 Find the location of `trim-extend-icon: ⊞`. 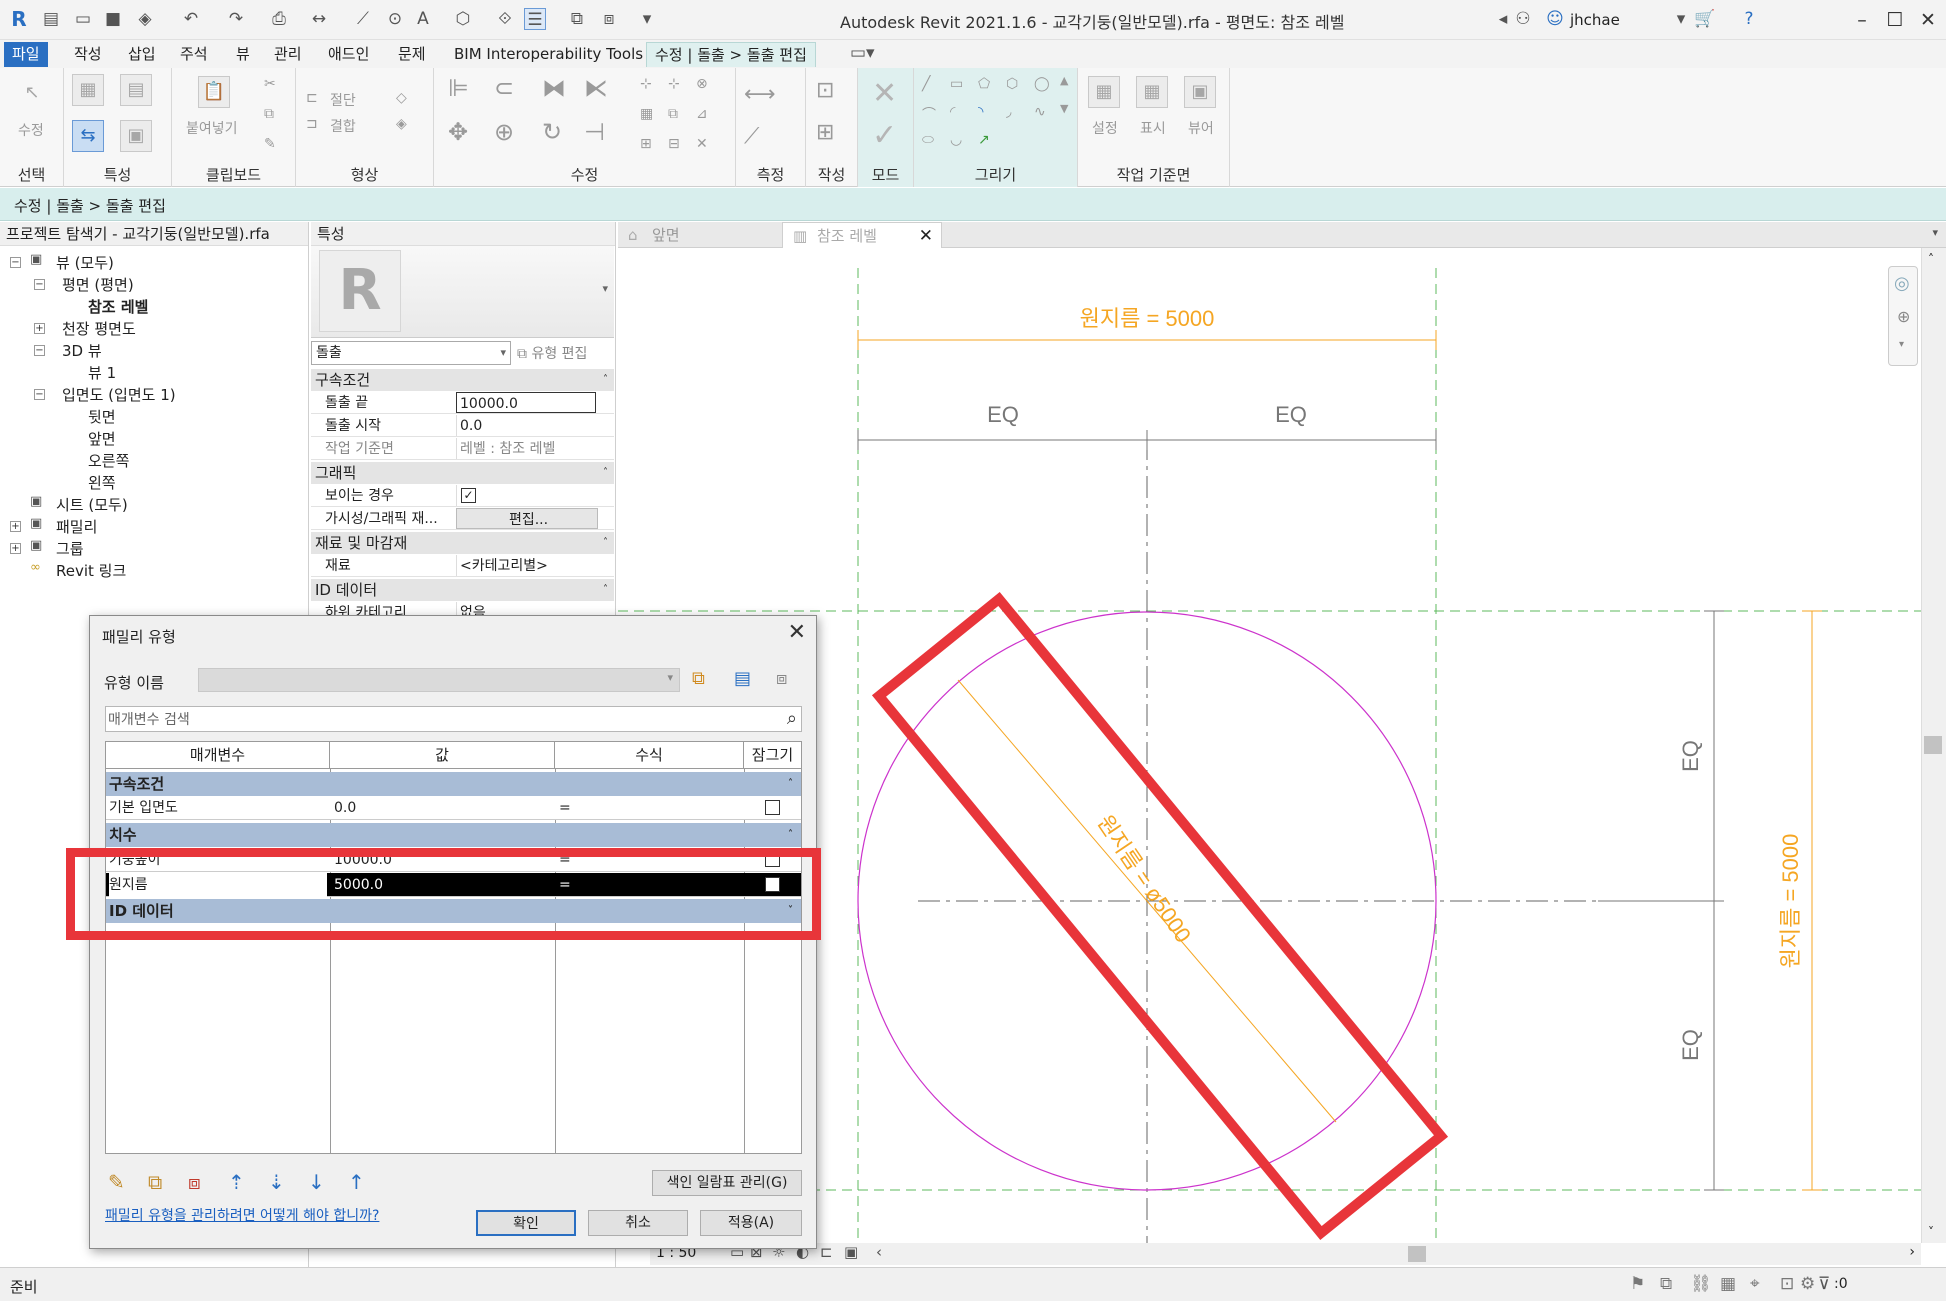

trim-extend-icon: ⊞ is located at coordinates (646, 144).